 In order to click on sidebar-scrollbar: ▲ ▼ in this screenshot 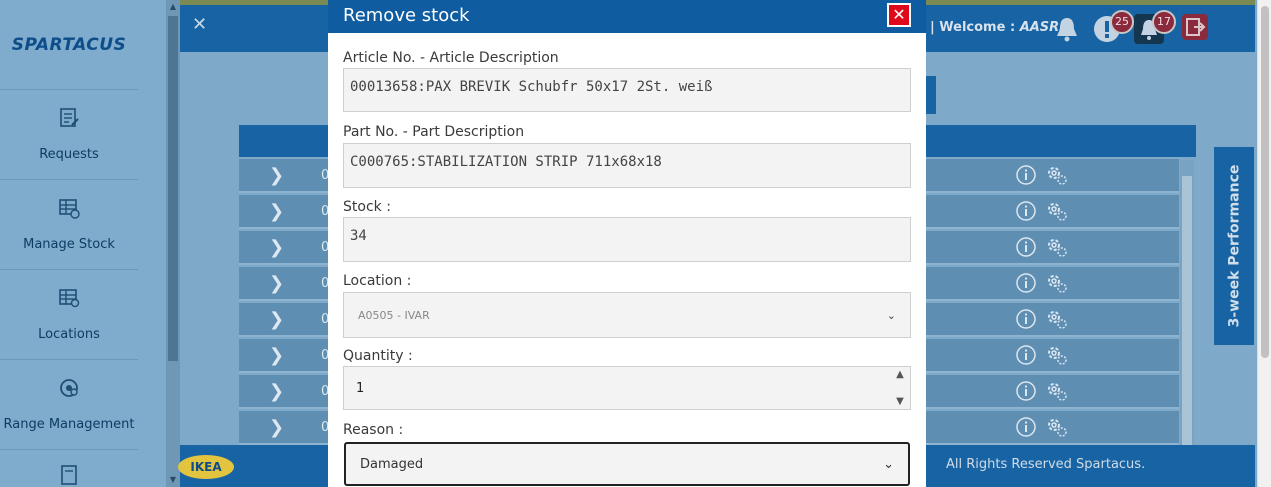, I will do `click(173, 243)`.